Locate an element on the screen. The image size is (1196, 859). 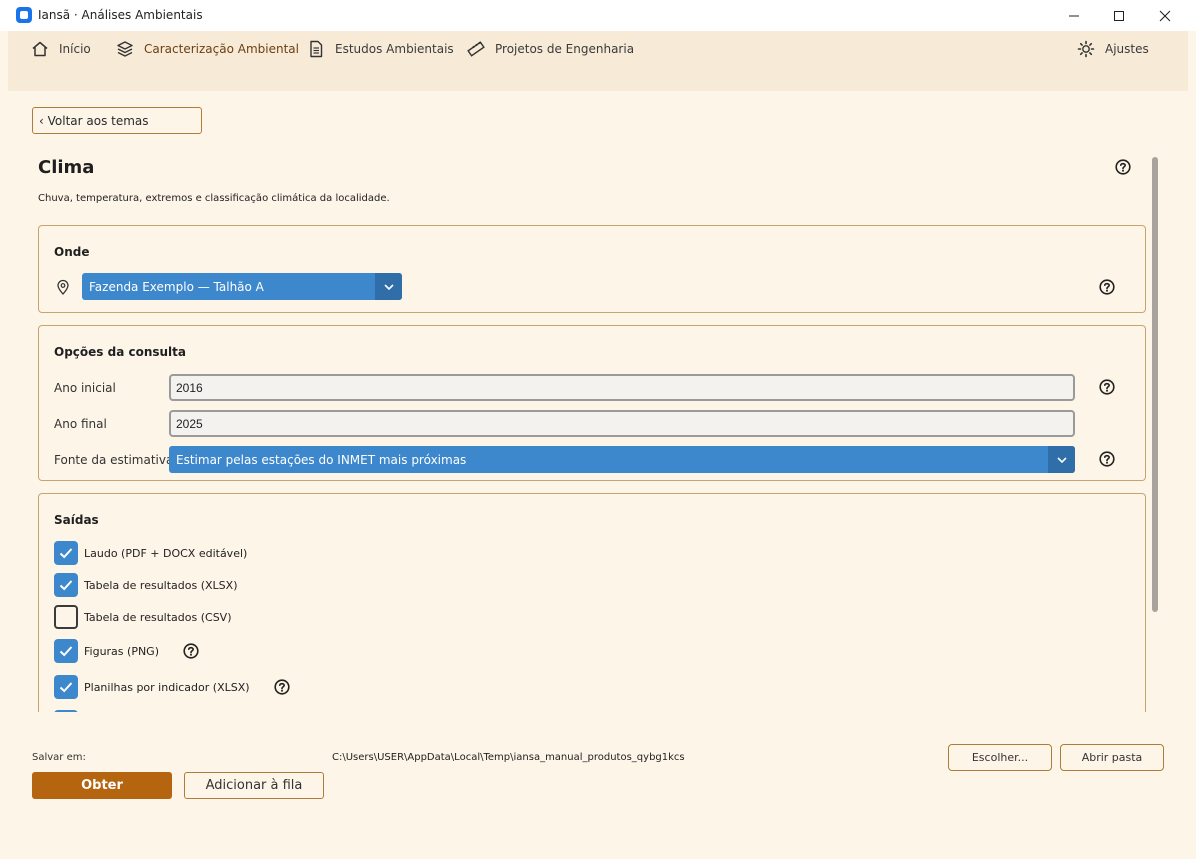
page-title: Clima is located at coordinates (66, 167).